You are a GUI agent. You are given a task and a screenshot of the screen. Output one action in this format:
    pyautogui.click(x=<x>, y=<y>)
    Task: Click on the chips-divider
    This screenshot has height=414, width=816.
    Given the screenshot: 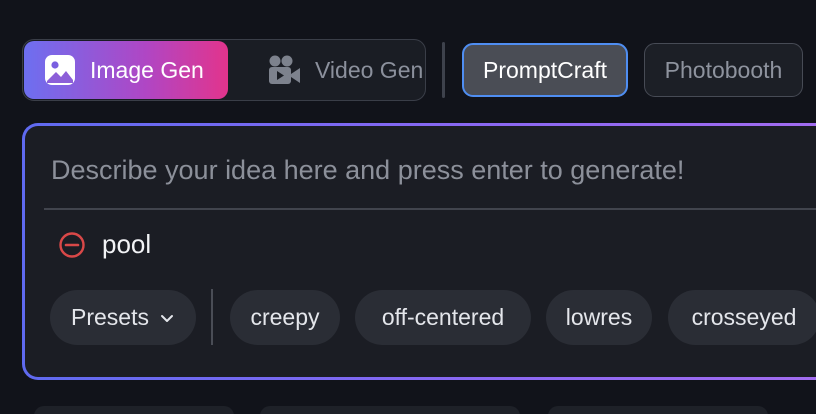 What is the action you would take?
    pyautogui.click(x=212, y=317)
    